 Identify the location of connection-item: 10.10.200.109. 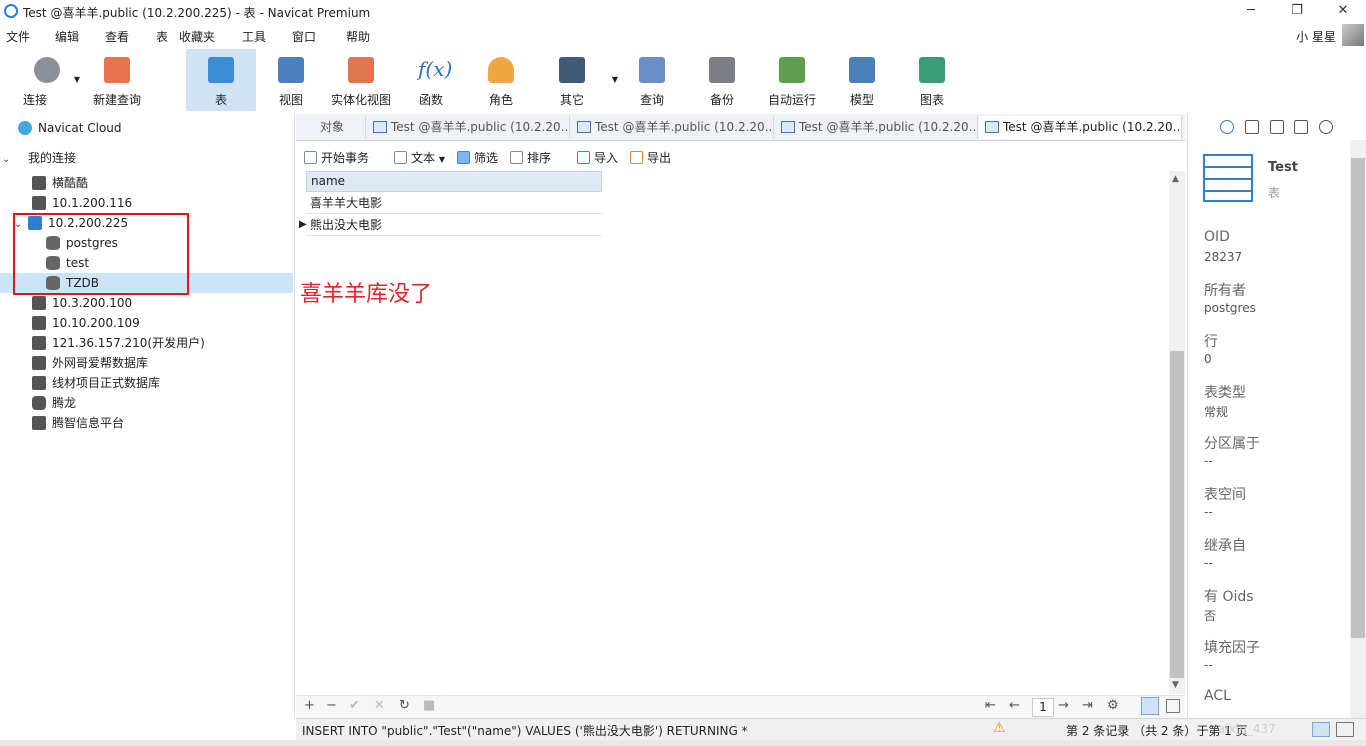
(86, 323).